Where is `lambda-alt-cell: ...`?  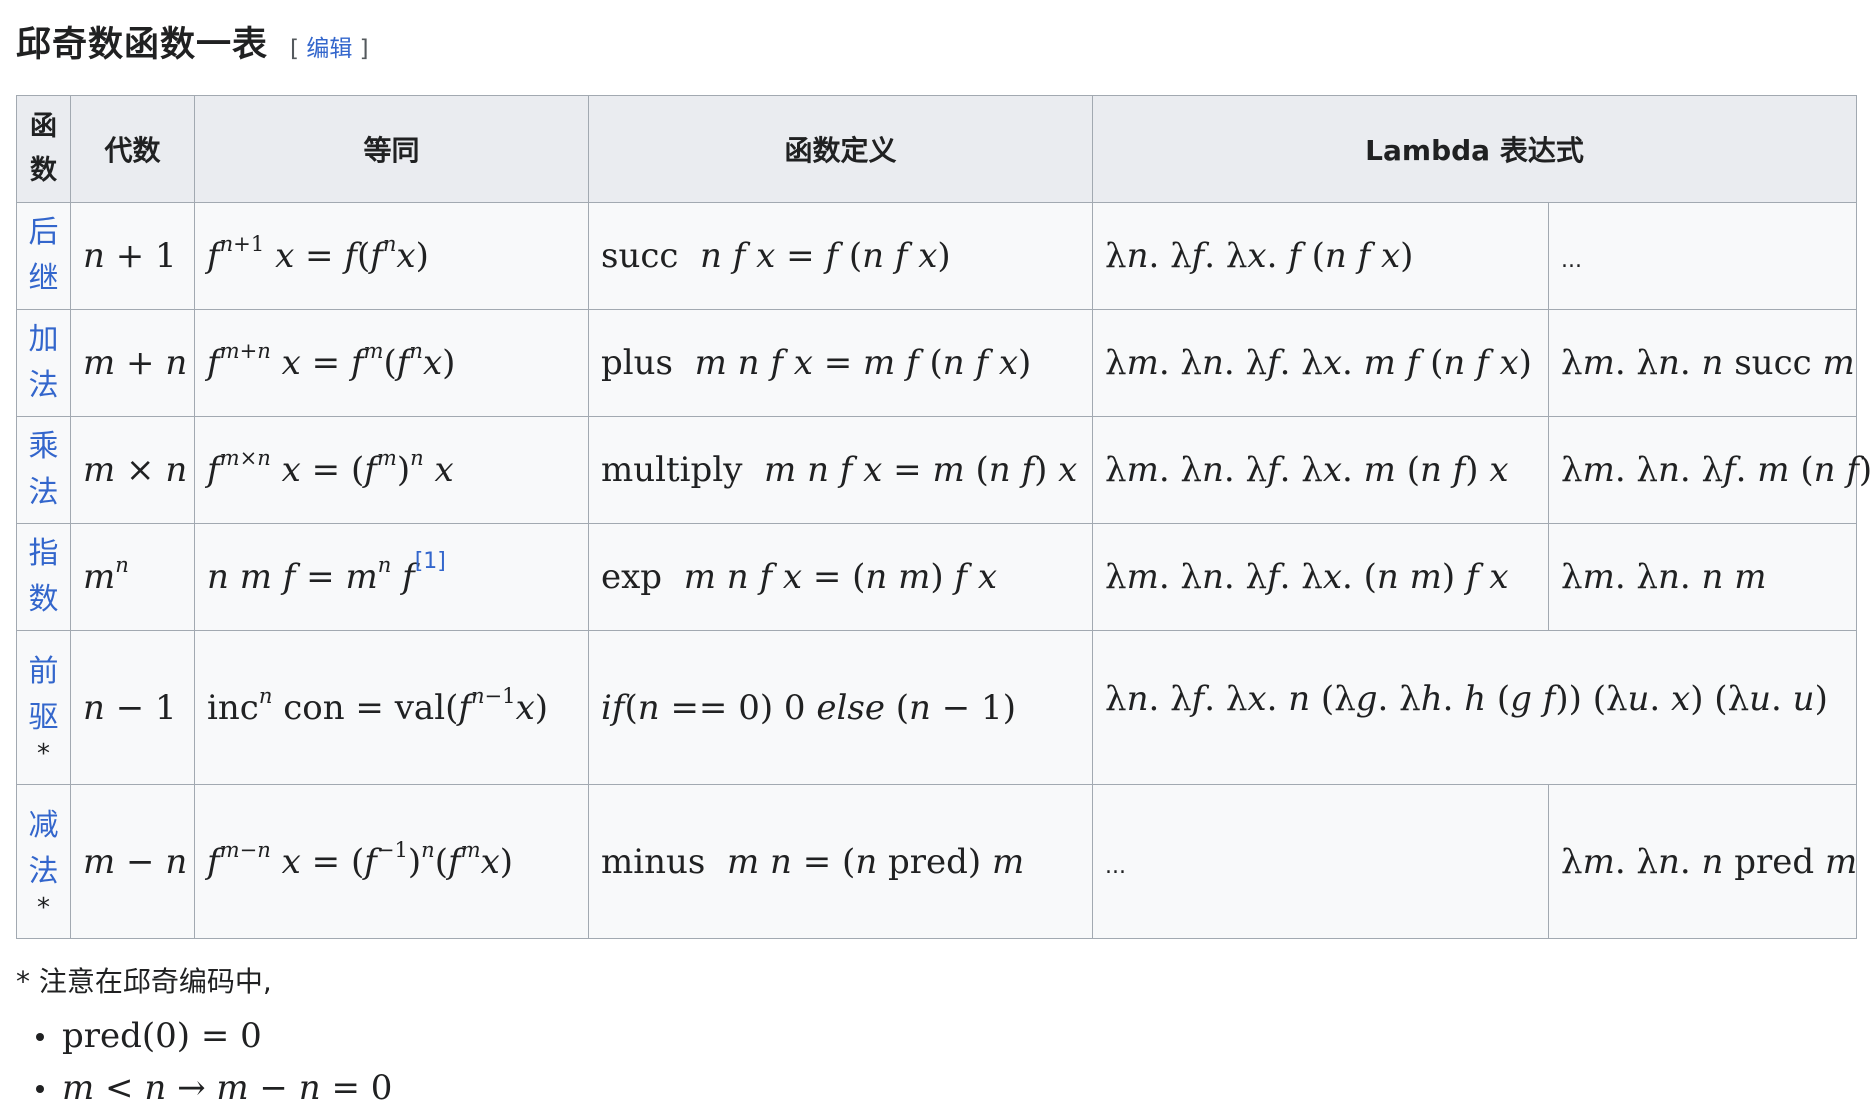 lambda-alt-cell: ... is located at coordinates (1702, 256).